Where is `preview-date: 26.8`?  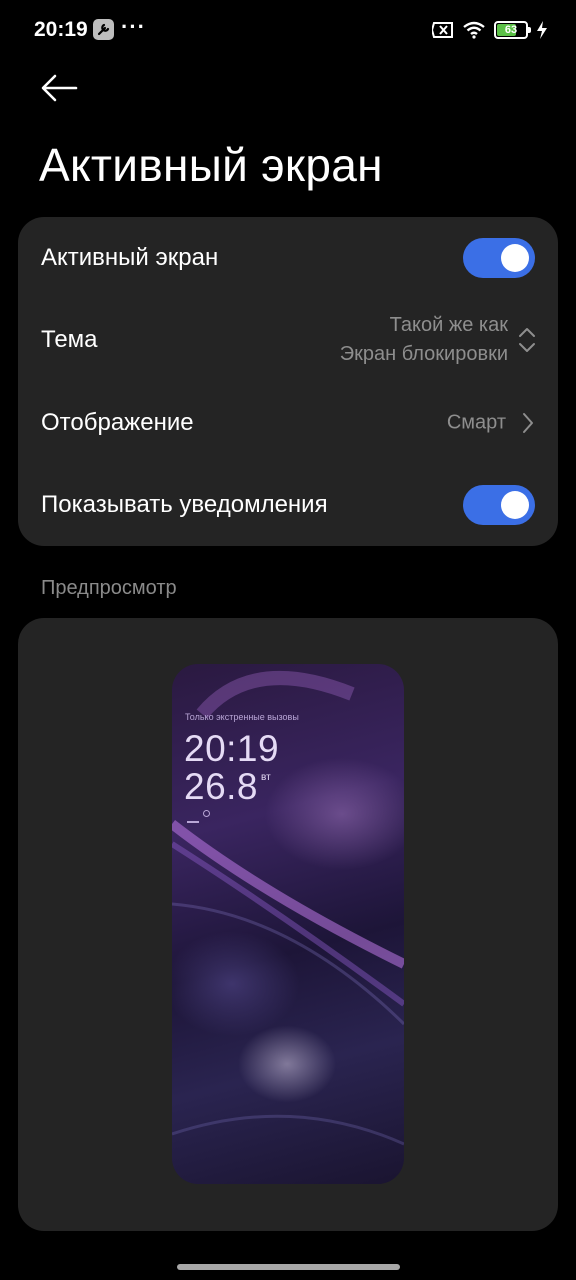
preview-date: 26.8 is located at coordinates (221, 786).